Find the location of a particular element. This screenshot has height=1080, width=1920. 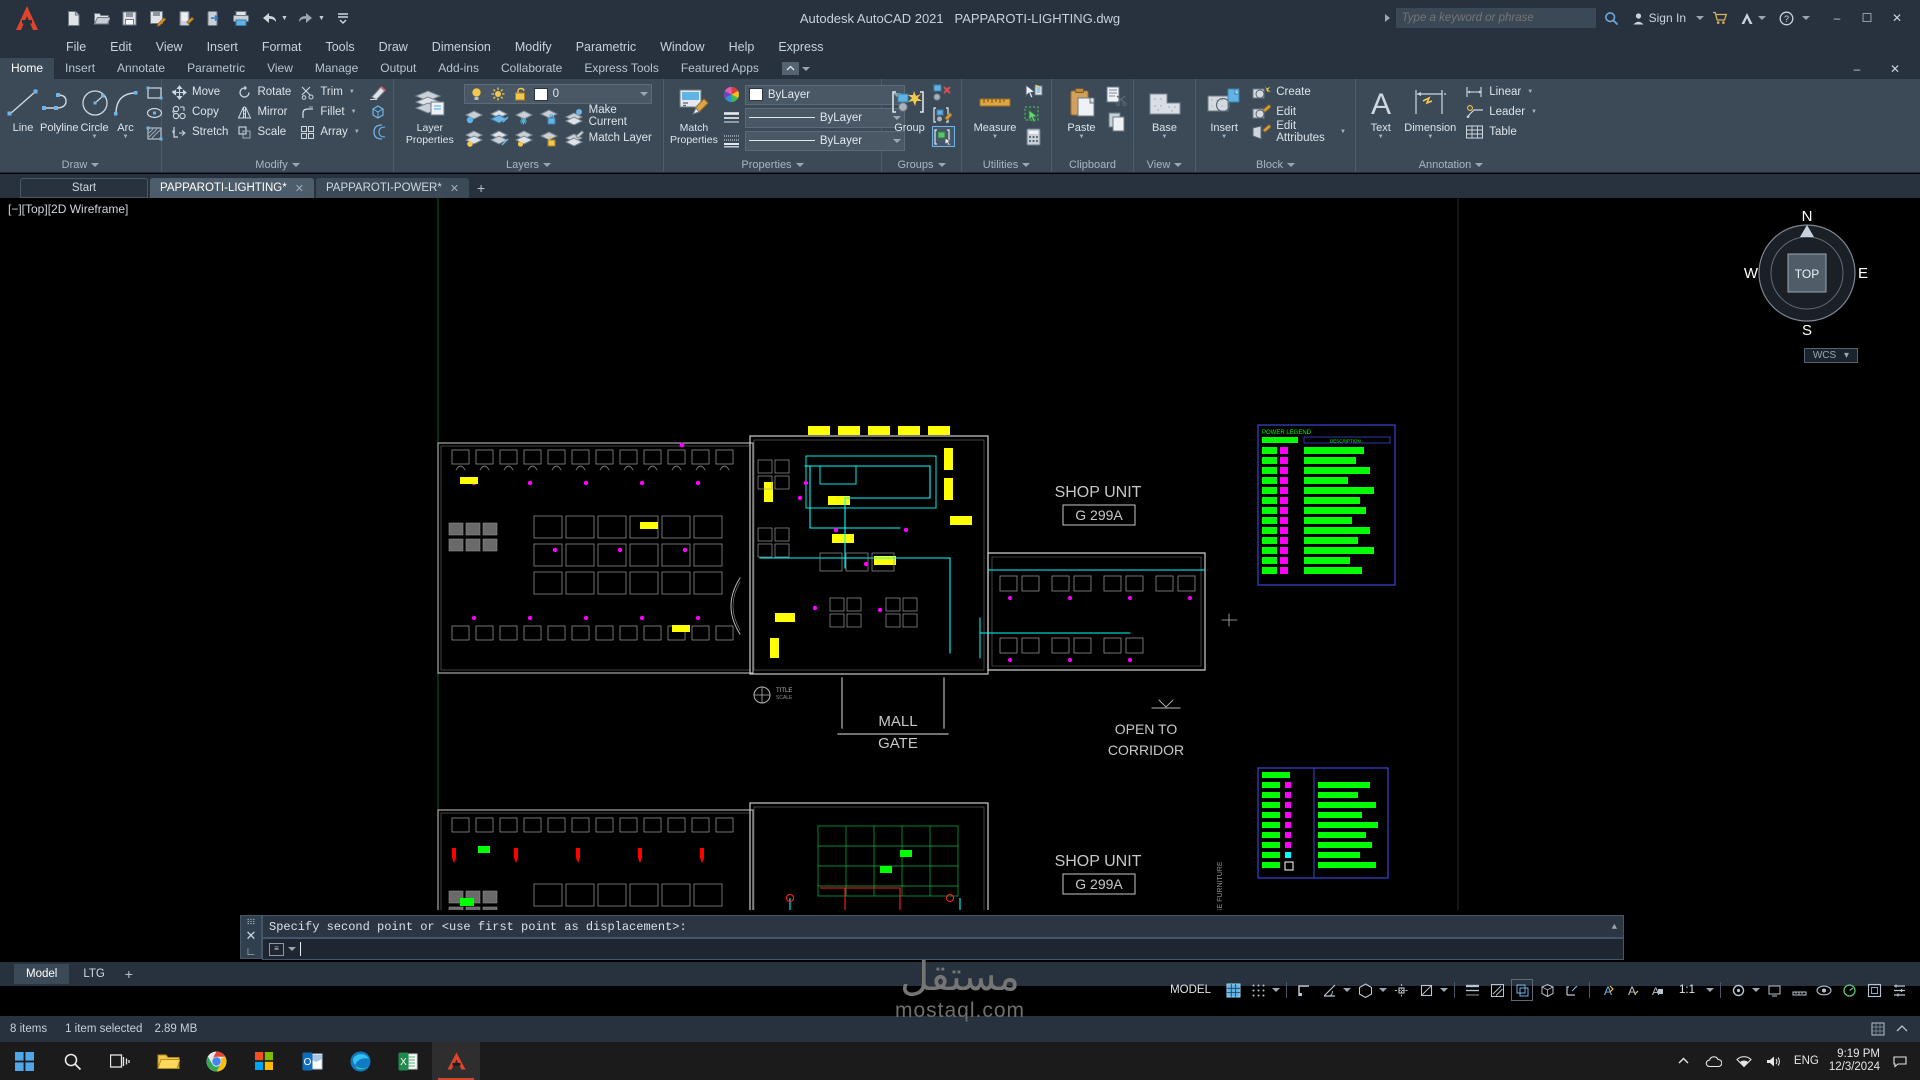

undo-icon is located at coordinates (269, 18).